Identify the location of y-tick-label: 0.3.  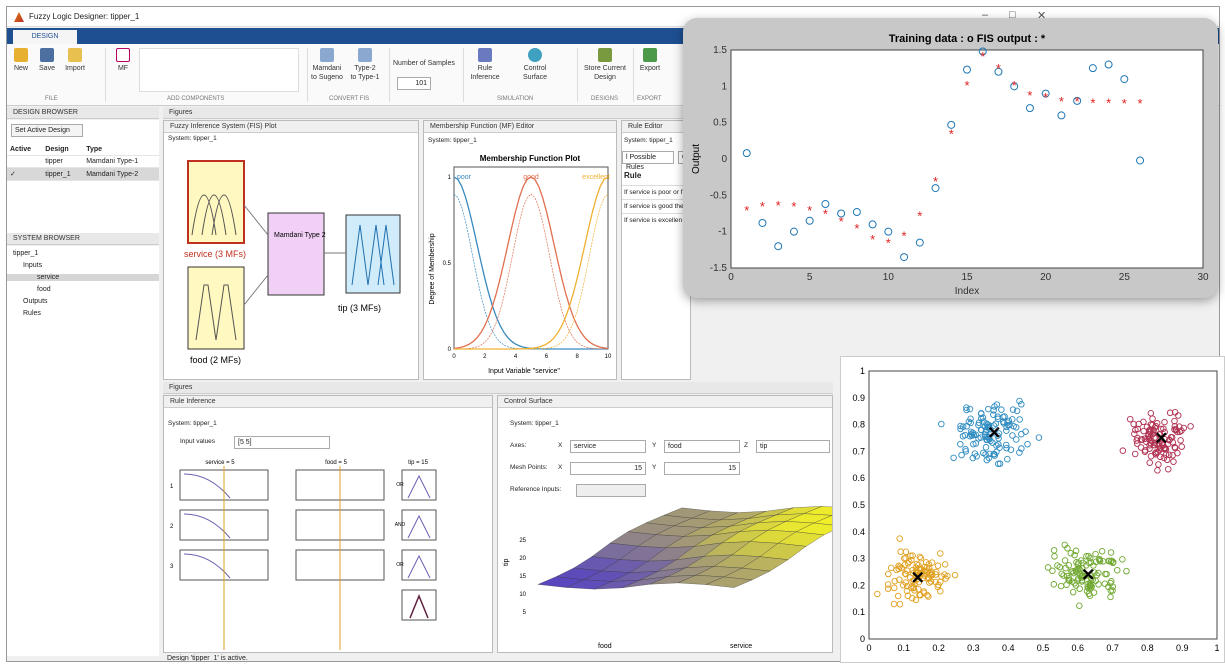
(858, 559).